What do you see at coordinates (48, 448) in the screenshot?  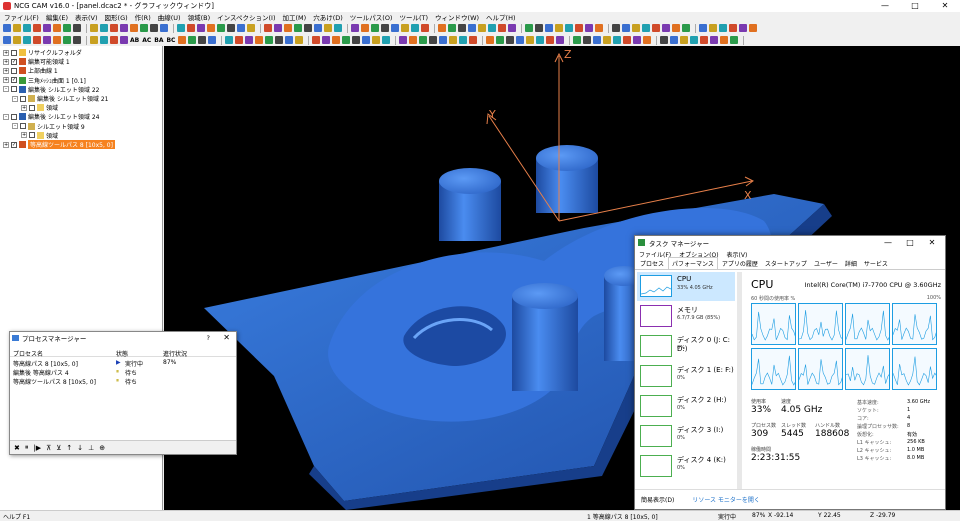 I see `process-tool-button: ⊼` at bounding box center [48, 448].